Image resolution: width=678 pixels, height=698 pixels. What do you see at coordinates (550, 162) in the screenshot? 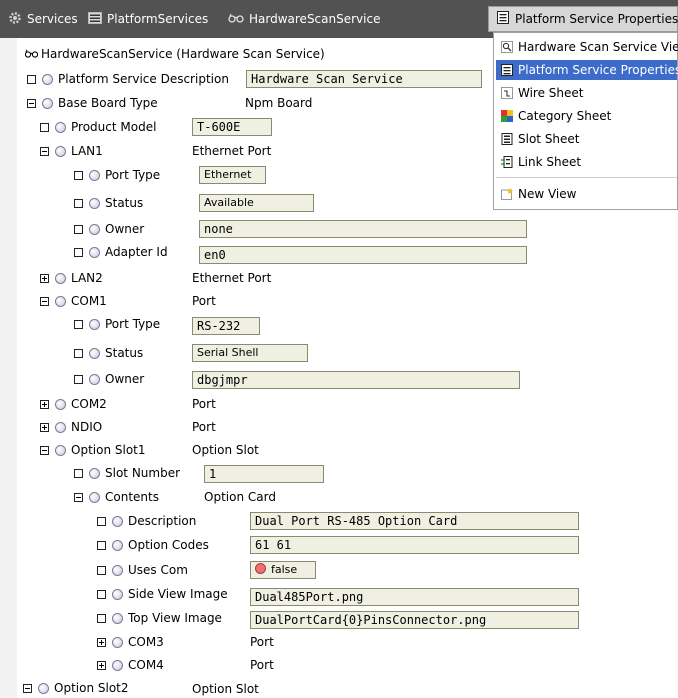
I see `menu-item-label: Link Sheet` at bounding box center [550, 162].